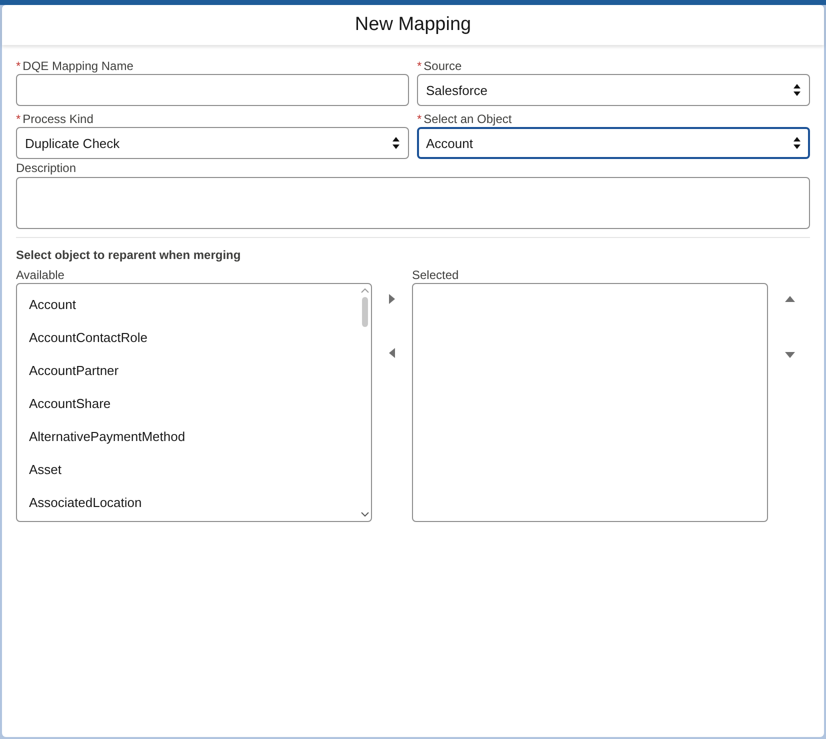 This screenshot has width=826, height=739. I want to click on list-option: AssociatedLocation, so click(188, 502).